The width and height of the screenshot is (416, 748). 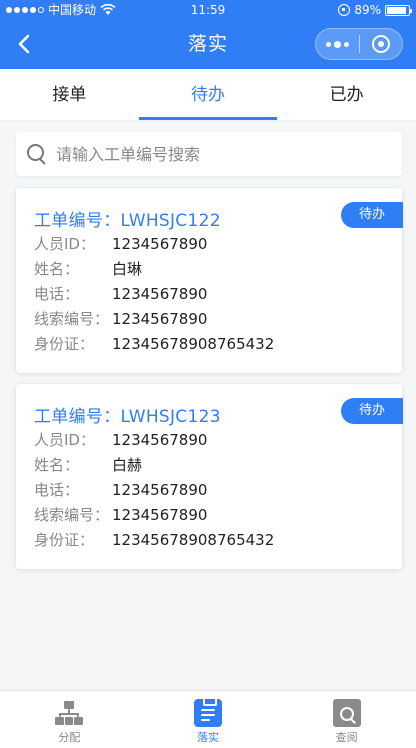 What do you see at coordinates (398, 10) in the screenshot?
I see `battery-icon` at bounding box center [398, 10].